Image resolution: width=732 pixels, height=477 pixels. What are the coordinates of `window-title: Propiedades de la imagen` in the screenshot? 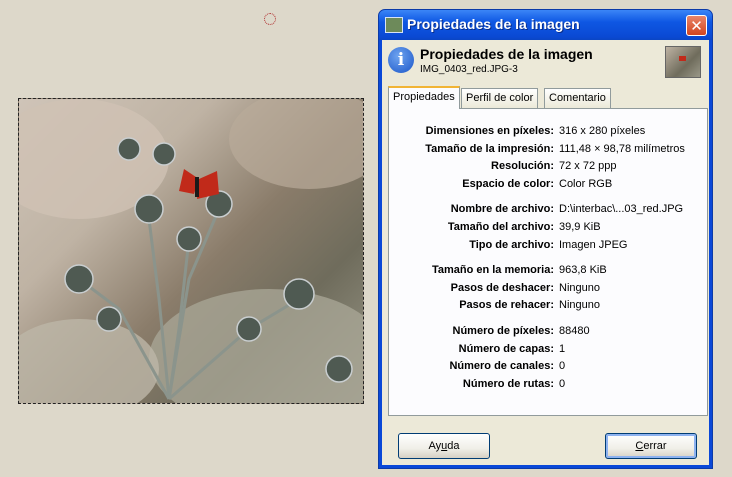 It's located at (493, 24).